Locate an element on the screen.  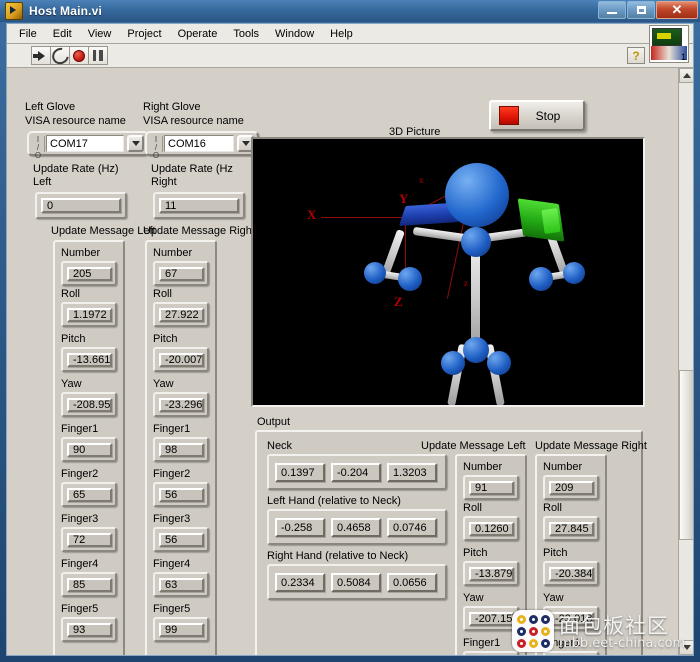
run-button is located at coordinates (41, 55).